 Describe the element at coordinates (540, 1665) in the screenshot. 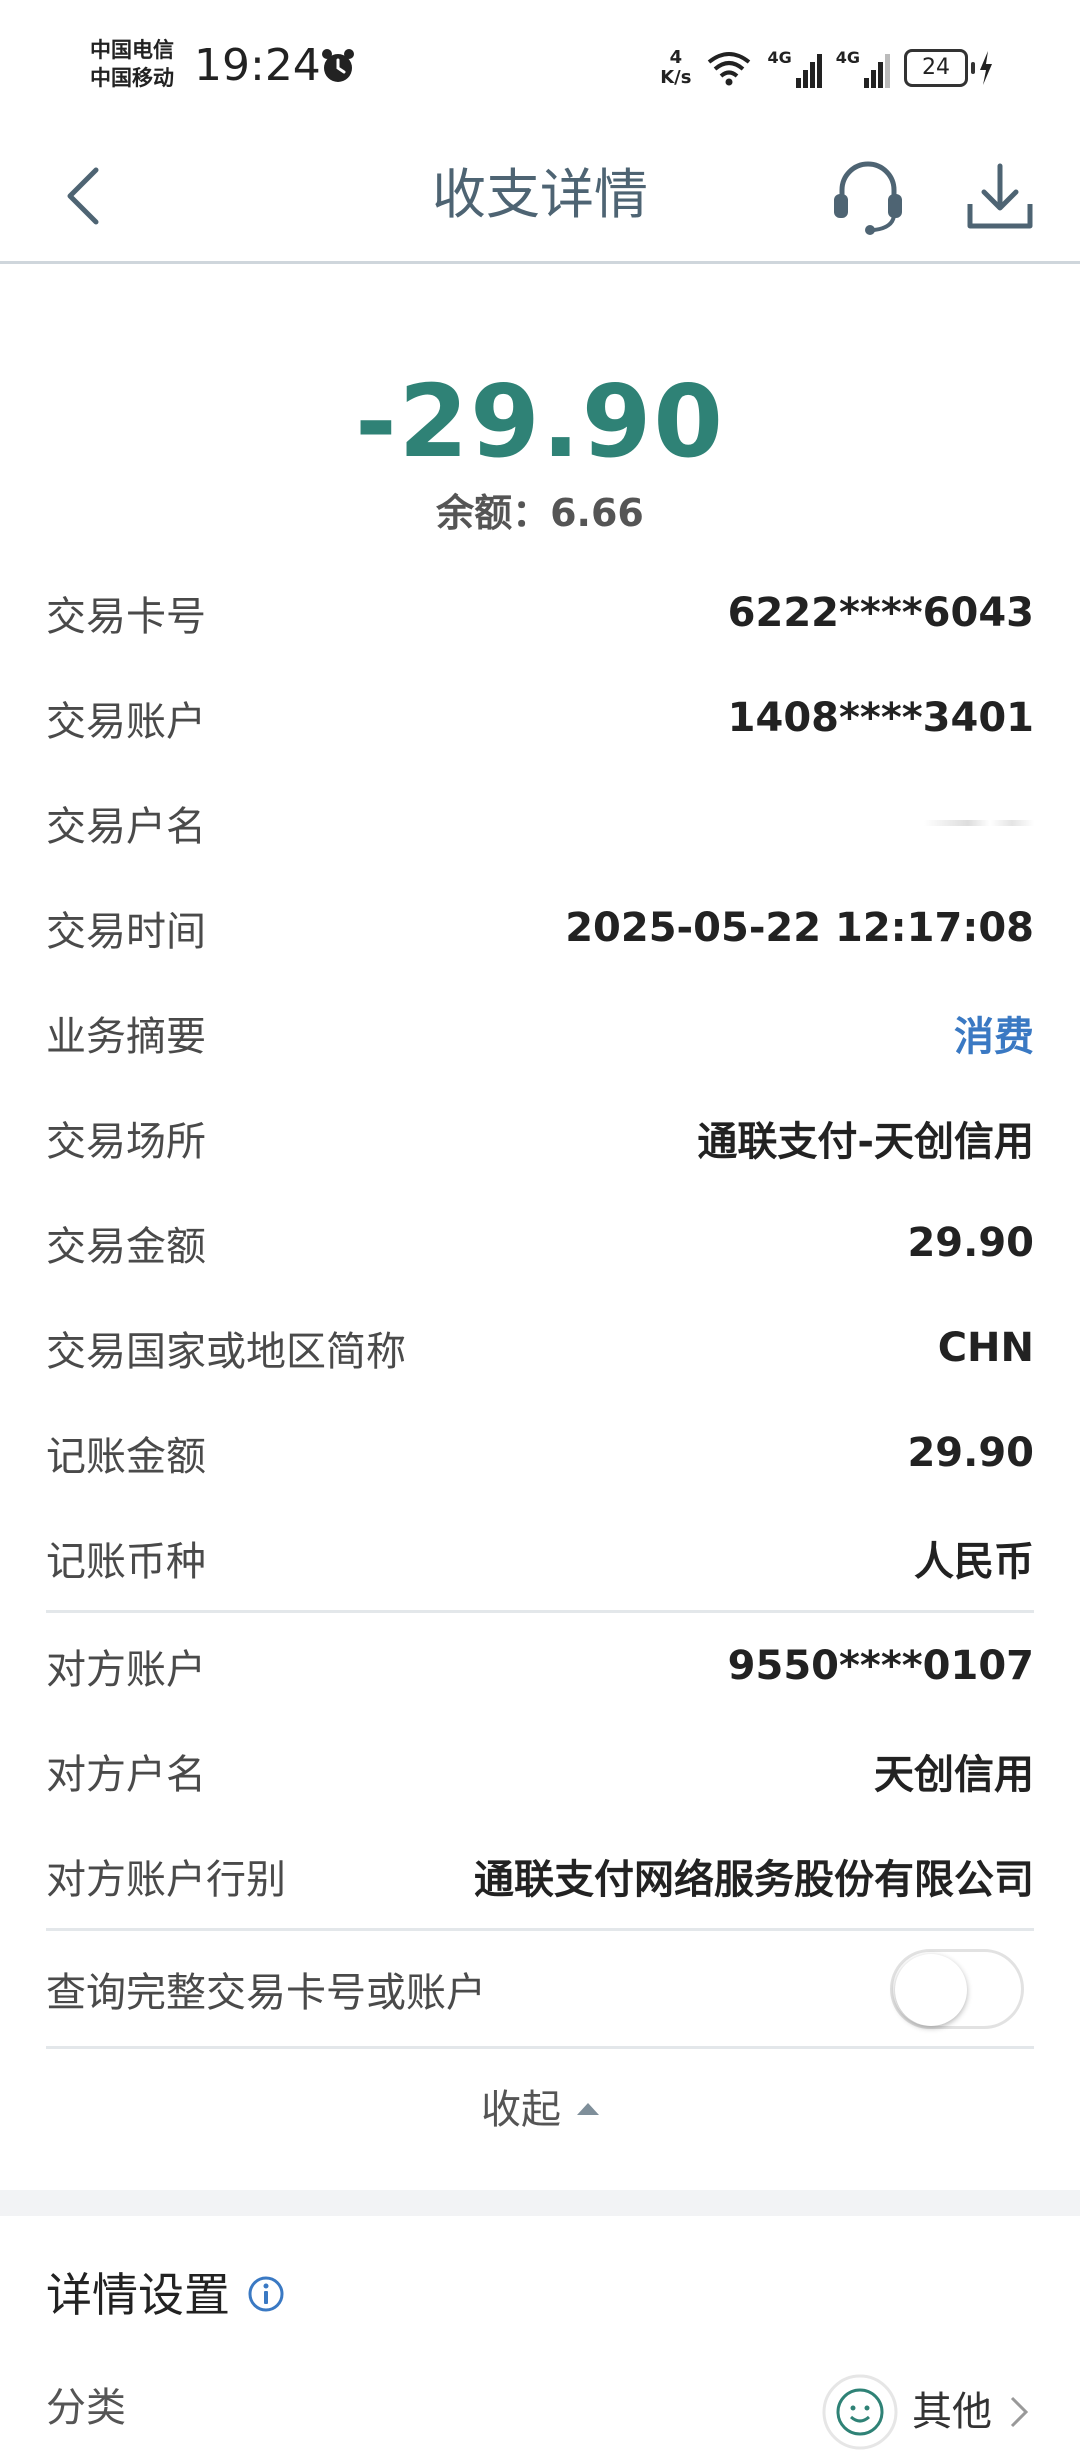

I see `row-counterparty-account: 对方账户 9550****0107` at that location.